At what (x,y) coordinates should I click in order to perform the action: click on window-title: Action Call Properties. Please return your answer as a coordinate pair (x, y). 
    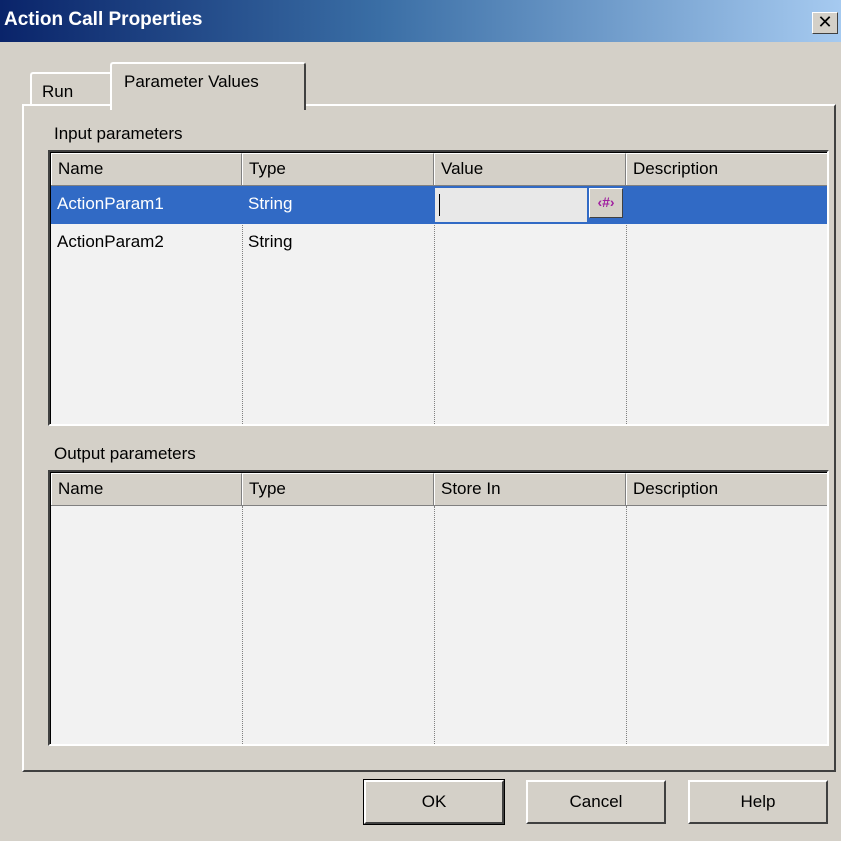
    Looking at the image, I should click on (103, 19).